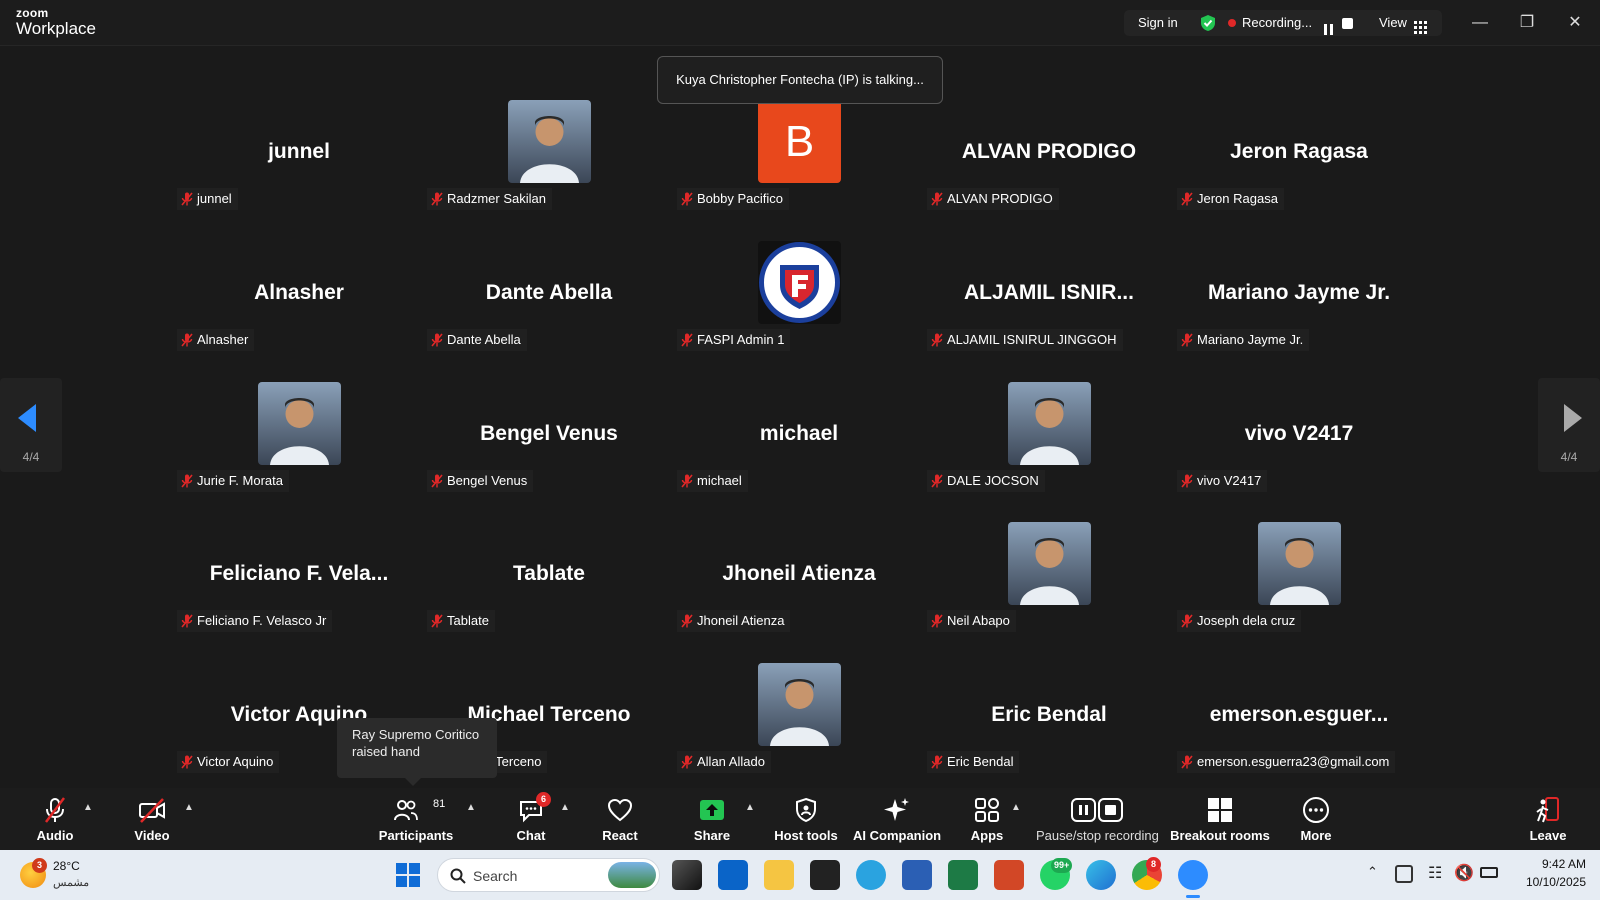 This screenshot has width=1600, height=900. I want to click on participant-name-text: Dante Abella, so click(484, 339).